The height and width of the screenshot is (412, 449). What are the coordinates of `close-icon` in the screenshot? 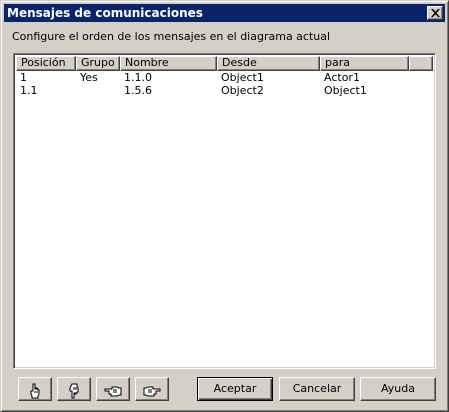 It's located at (435, 13).